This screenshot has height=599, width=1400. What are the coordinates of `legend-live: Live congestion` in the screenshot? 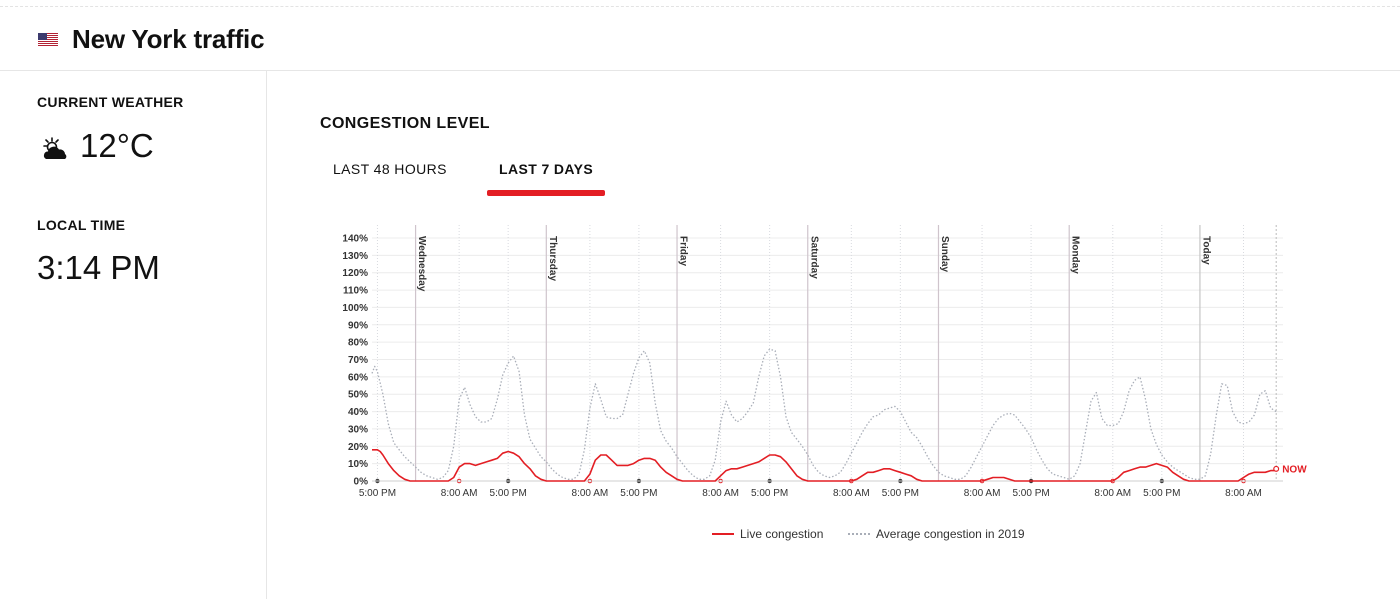 It's located at (767, 534).